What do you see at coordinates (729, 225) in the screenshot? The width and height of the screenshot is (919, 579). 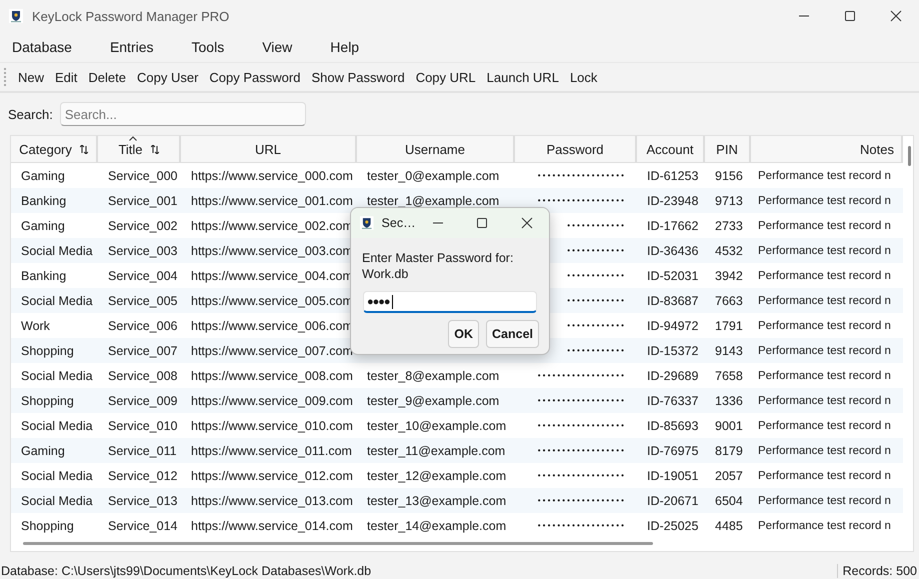 I see `pin-cell: 2733` at bounding box center [729, 225].